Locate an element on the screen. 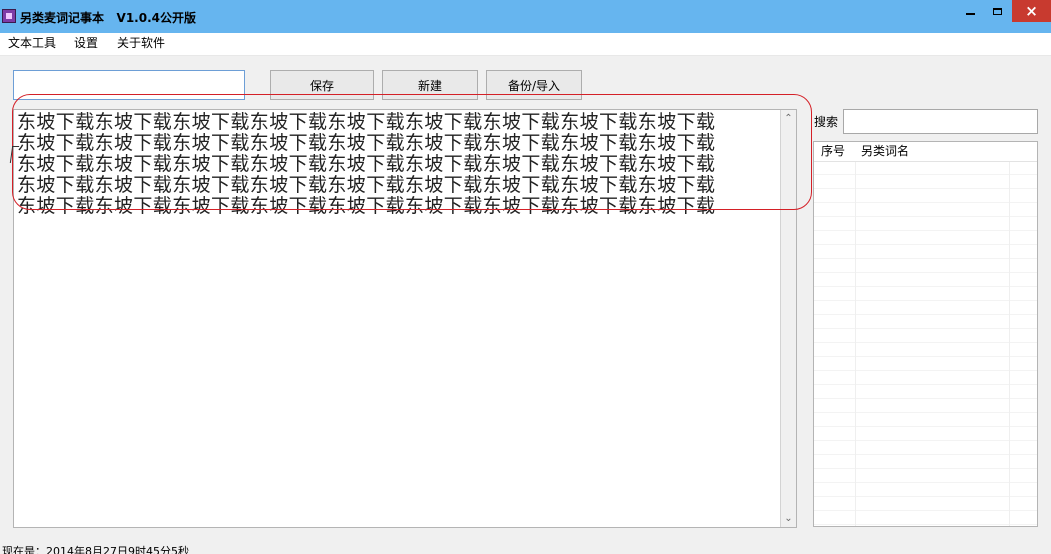 The image size is (1051, 554). search-input is located at coordinates (940, 121).